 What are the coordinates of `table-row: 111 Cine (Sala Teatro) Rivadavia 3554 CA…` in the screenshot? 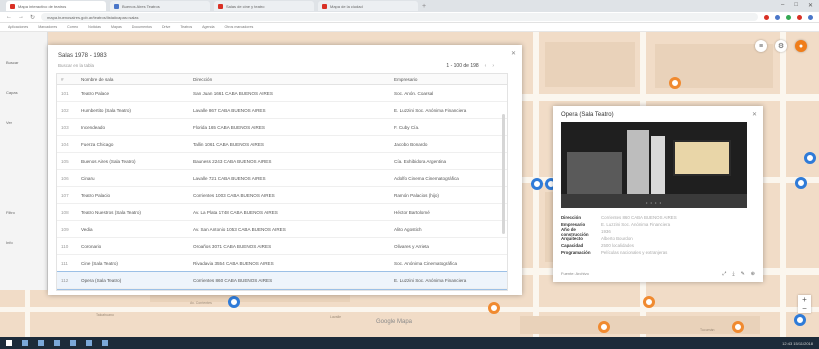 It's located at (282, 263).